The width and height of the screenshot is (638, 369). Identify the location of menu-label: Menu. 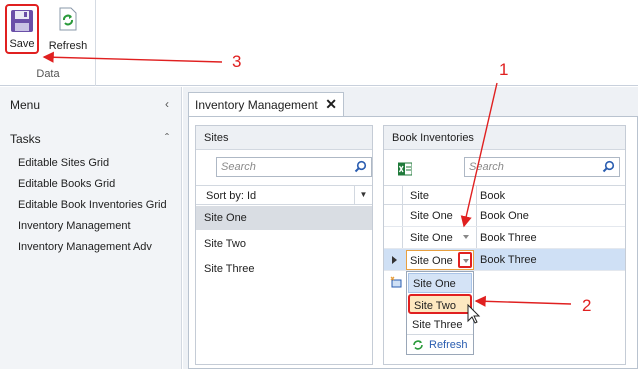
(25, 105).